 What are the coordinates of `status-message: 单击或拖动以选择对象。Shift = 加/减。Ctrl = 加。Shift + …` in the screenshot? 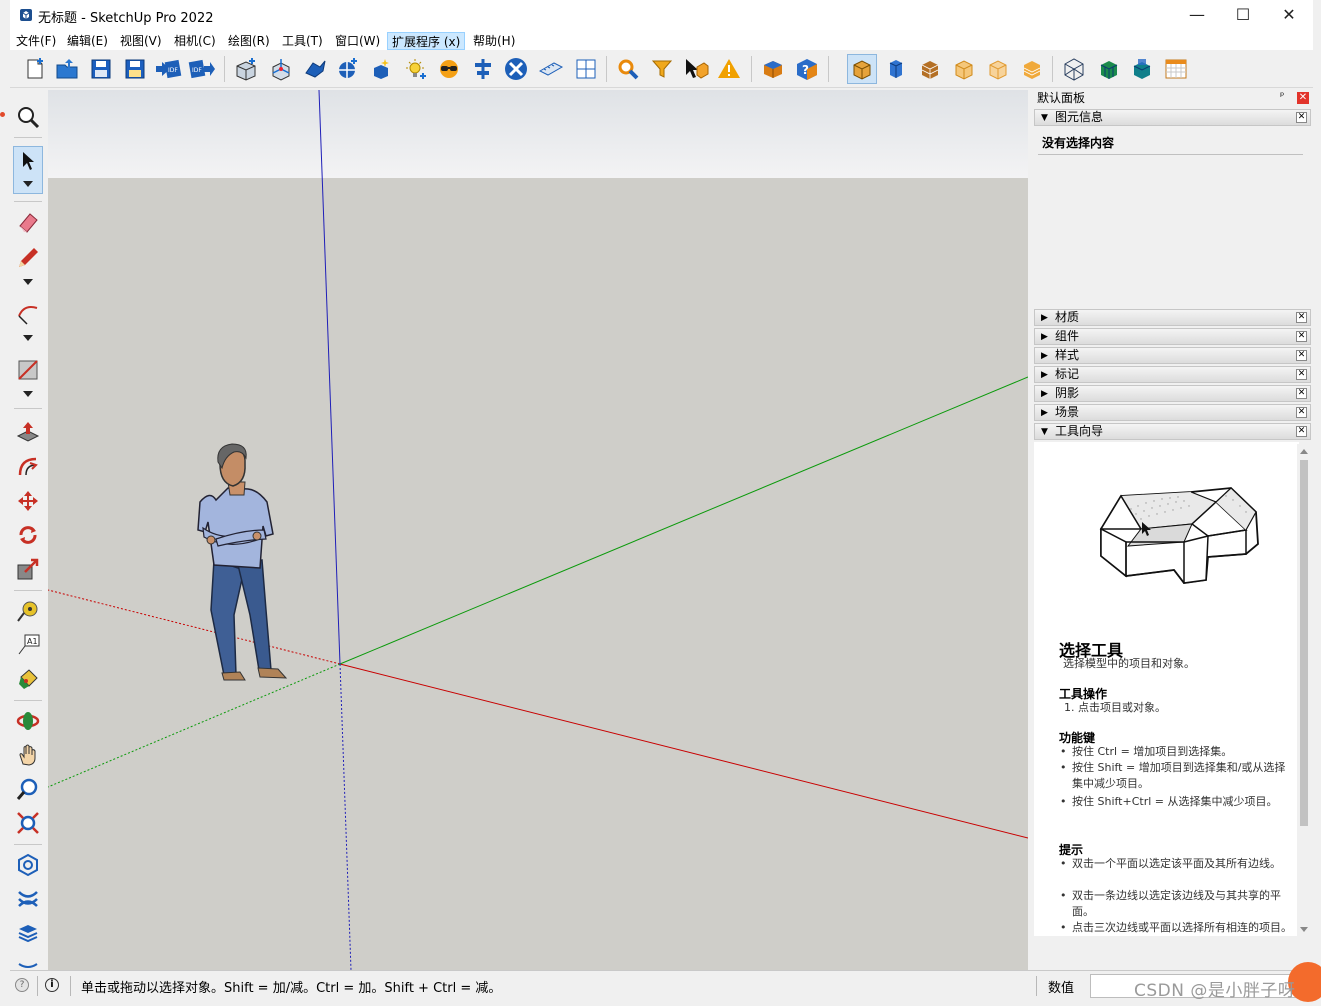 It's located at (291, 988).